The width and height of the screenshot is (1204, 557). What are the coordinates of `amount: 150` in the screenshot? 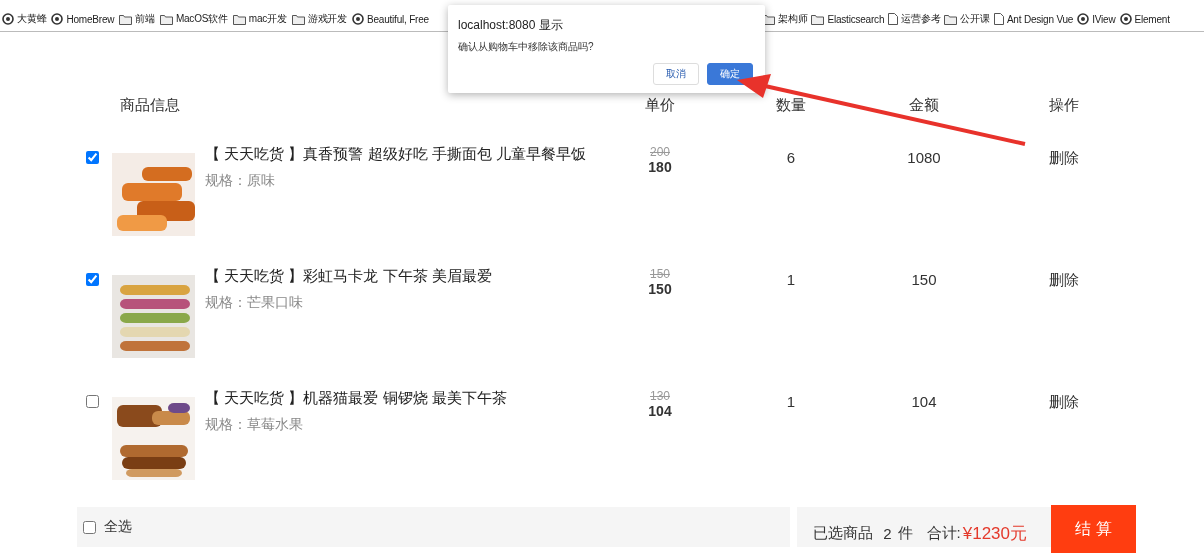 It's located at (924, 279).